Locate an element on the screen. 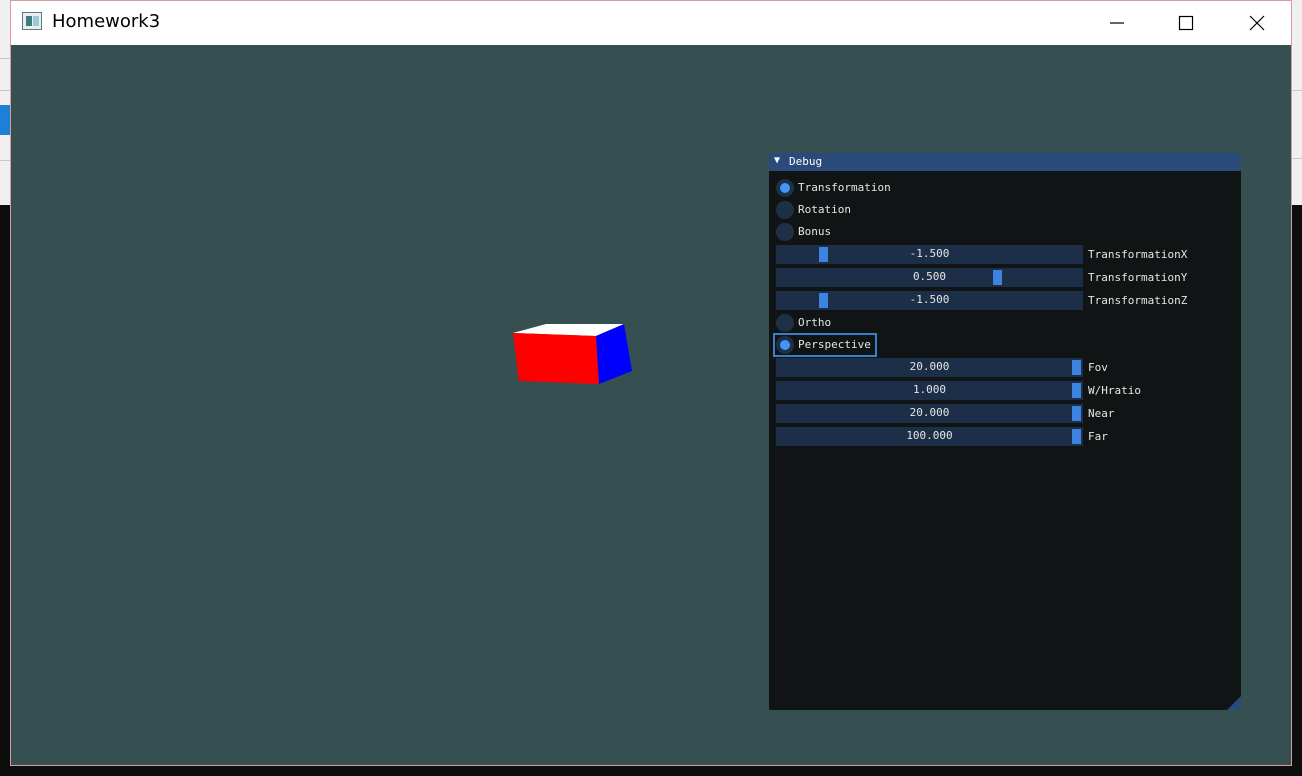  slider-label: TransformationZ is located at coordinates (1138, 300).